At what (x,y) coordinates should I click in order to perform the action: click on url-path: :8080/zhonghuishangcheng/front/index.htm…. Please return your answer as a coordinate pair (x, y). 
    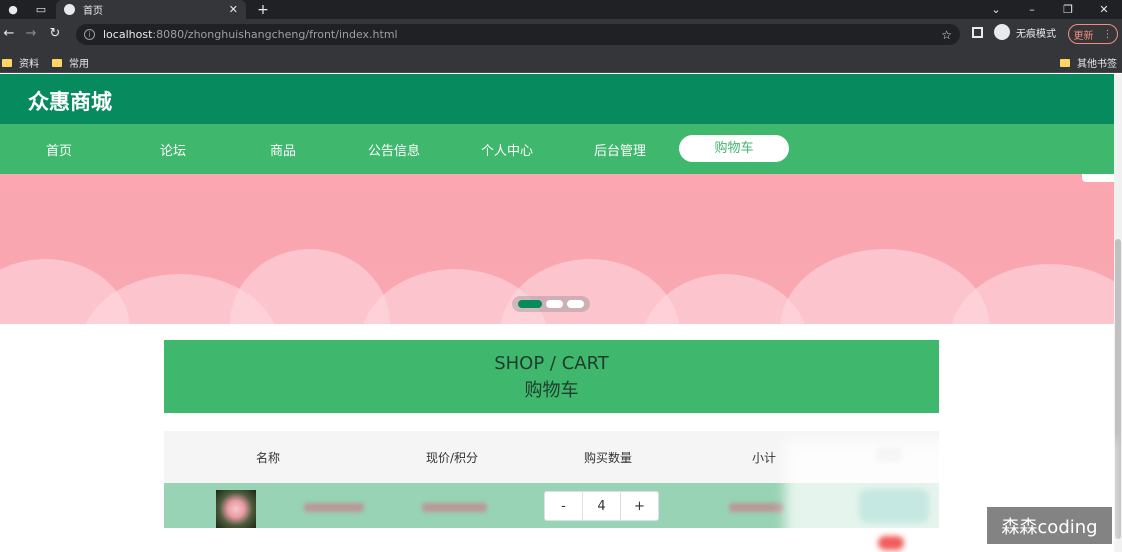
    Looking at the image, I should click on (275, 34).